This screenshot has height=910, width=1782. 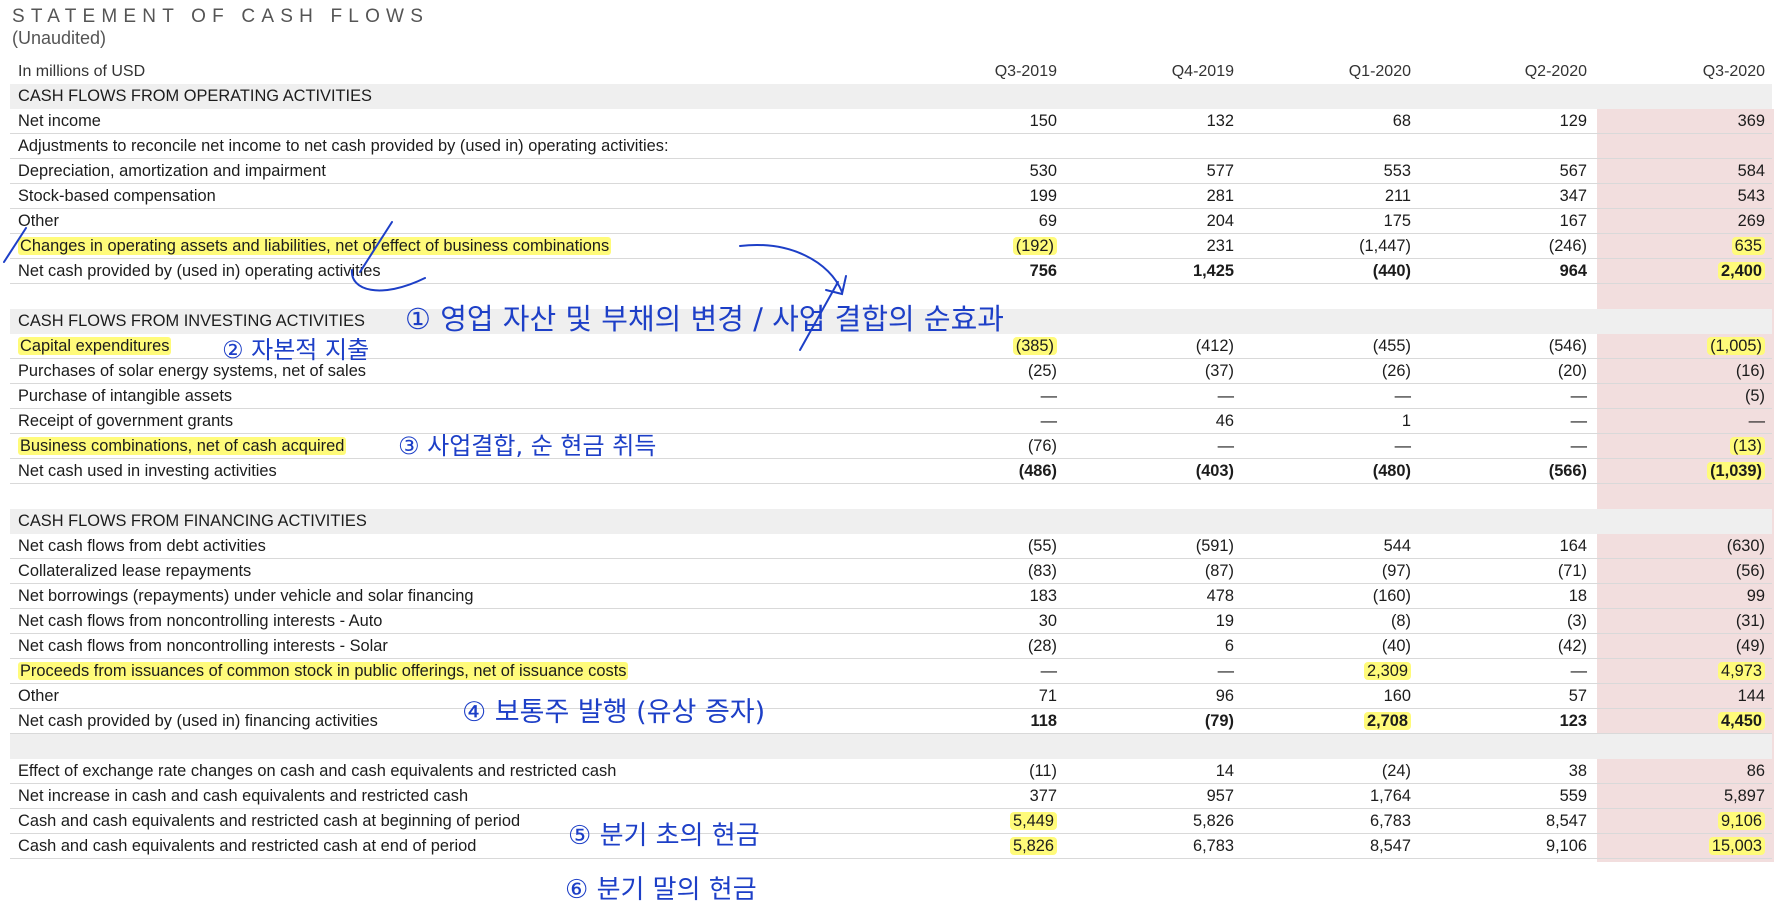 What do you see at coordinates (1747, 446) in the screenshot?
I see `highlighted-value: (13)` at bounding box center [1747, 446].